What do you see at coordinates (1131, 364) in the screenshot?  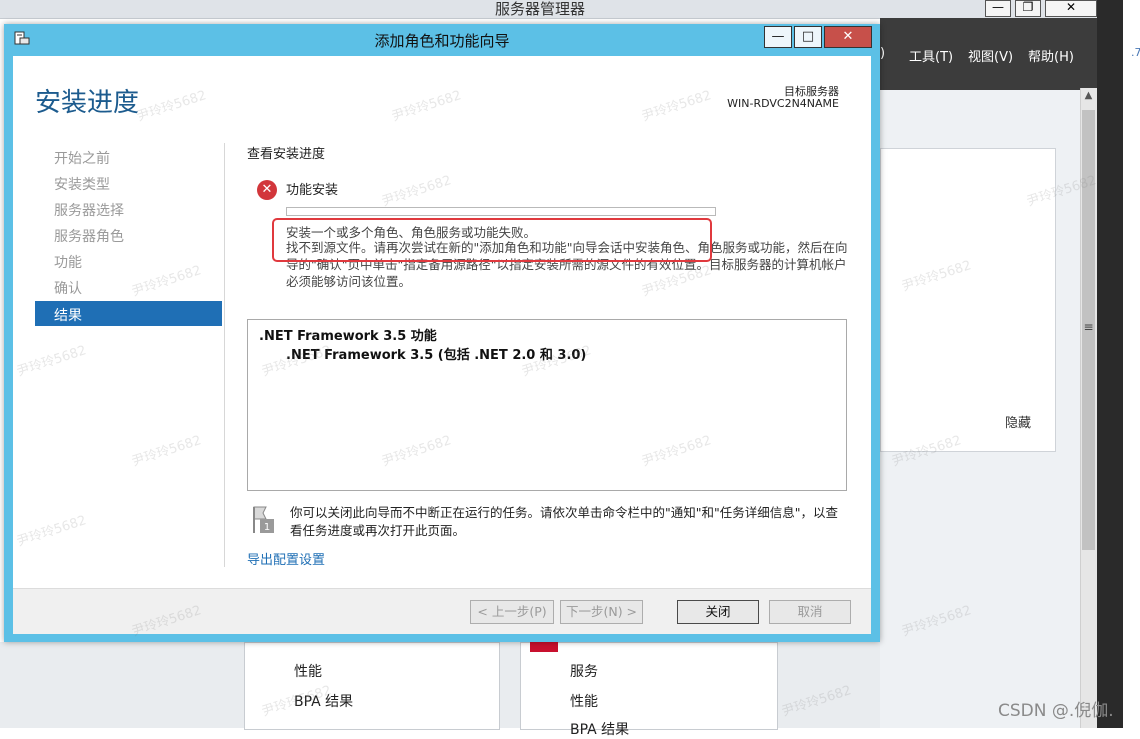 I see `adjacent-window-edge` at bounding box center [1131, 364].